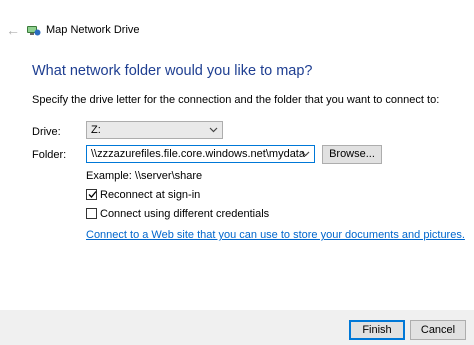 The width and height of the screenshot is (474, 345). I want to click on back-arrow-icon: ←, so click(13, 30).